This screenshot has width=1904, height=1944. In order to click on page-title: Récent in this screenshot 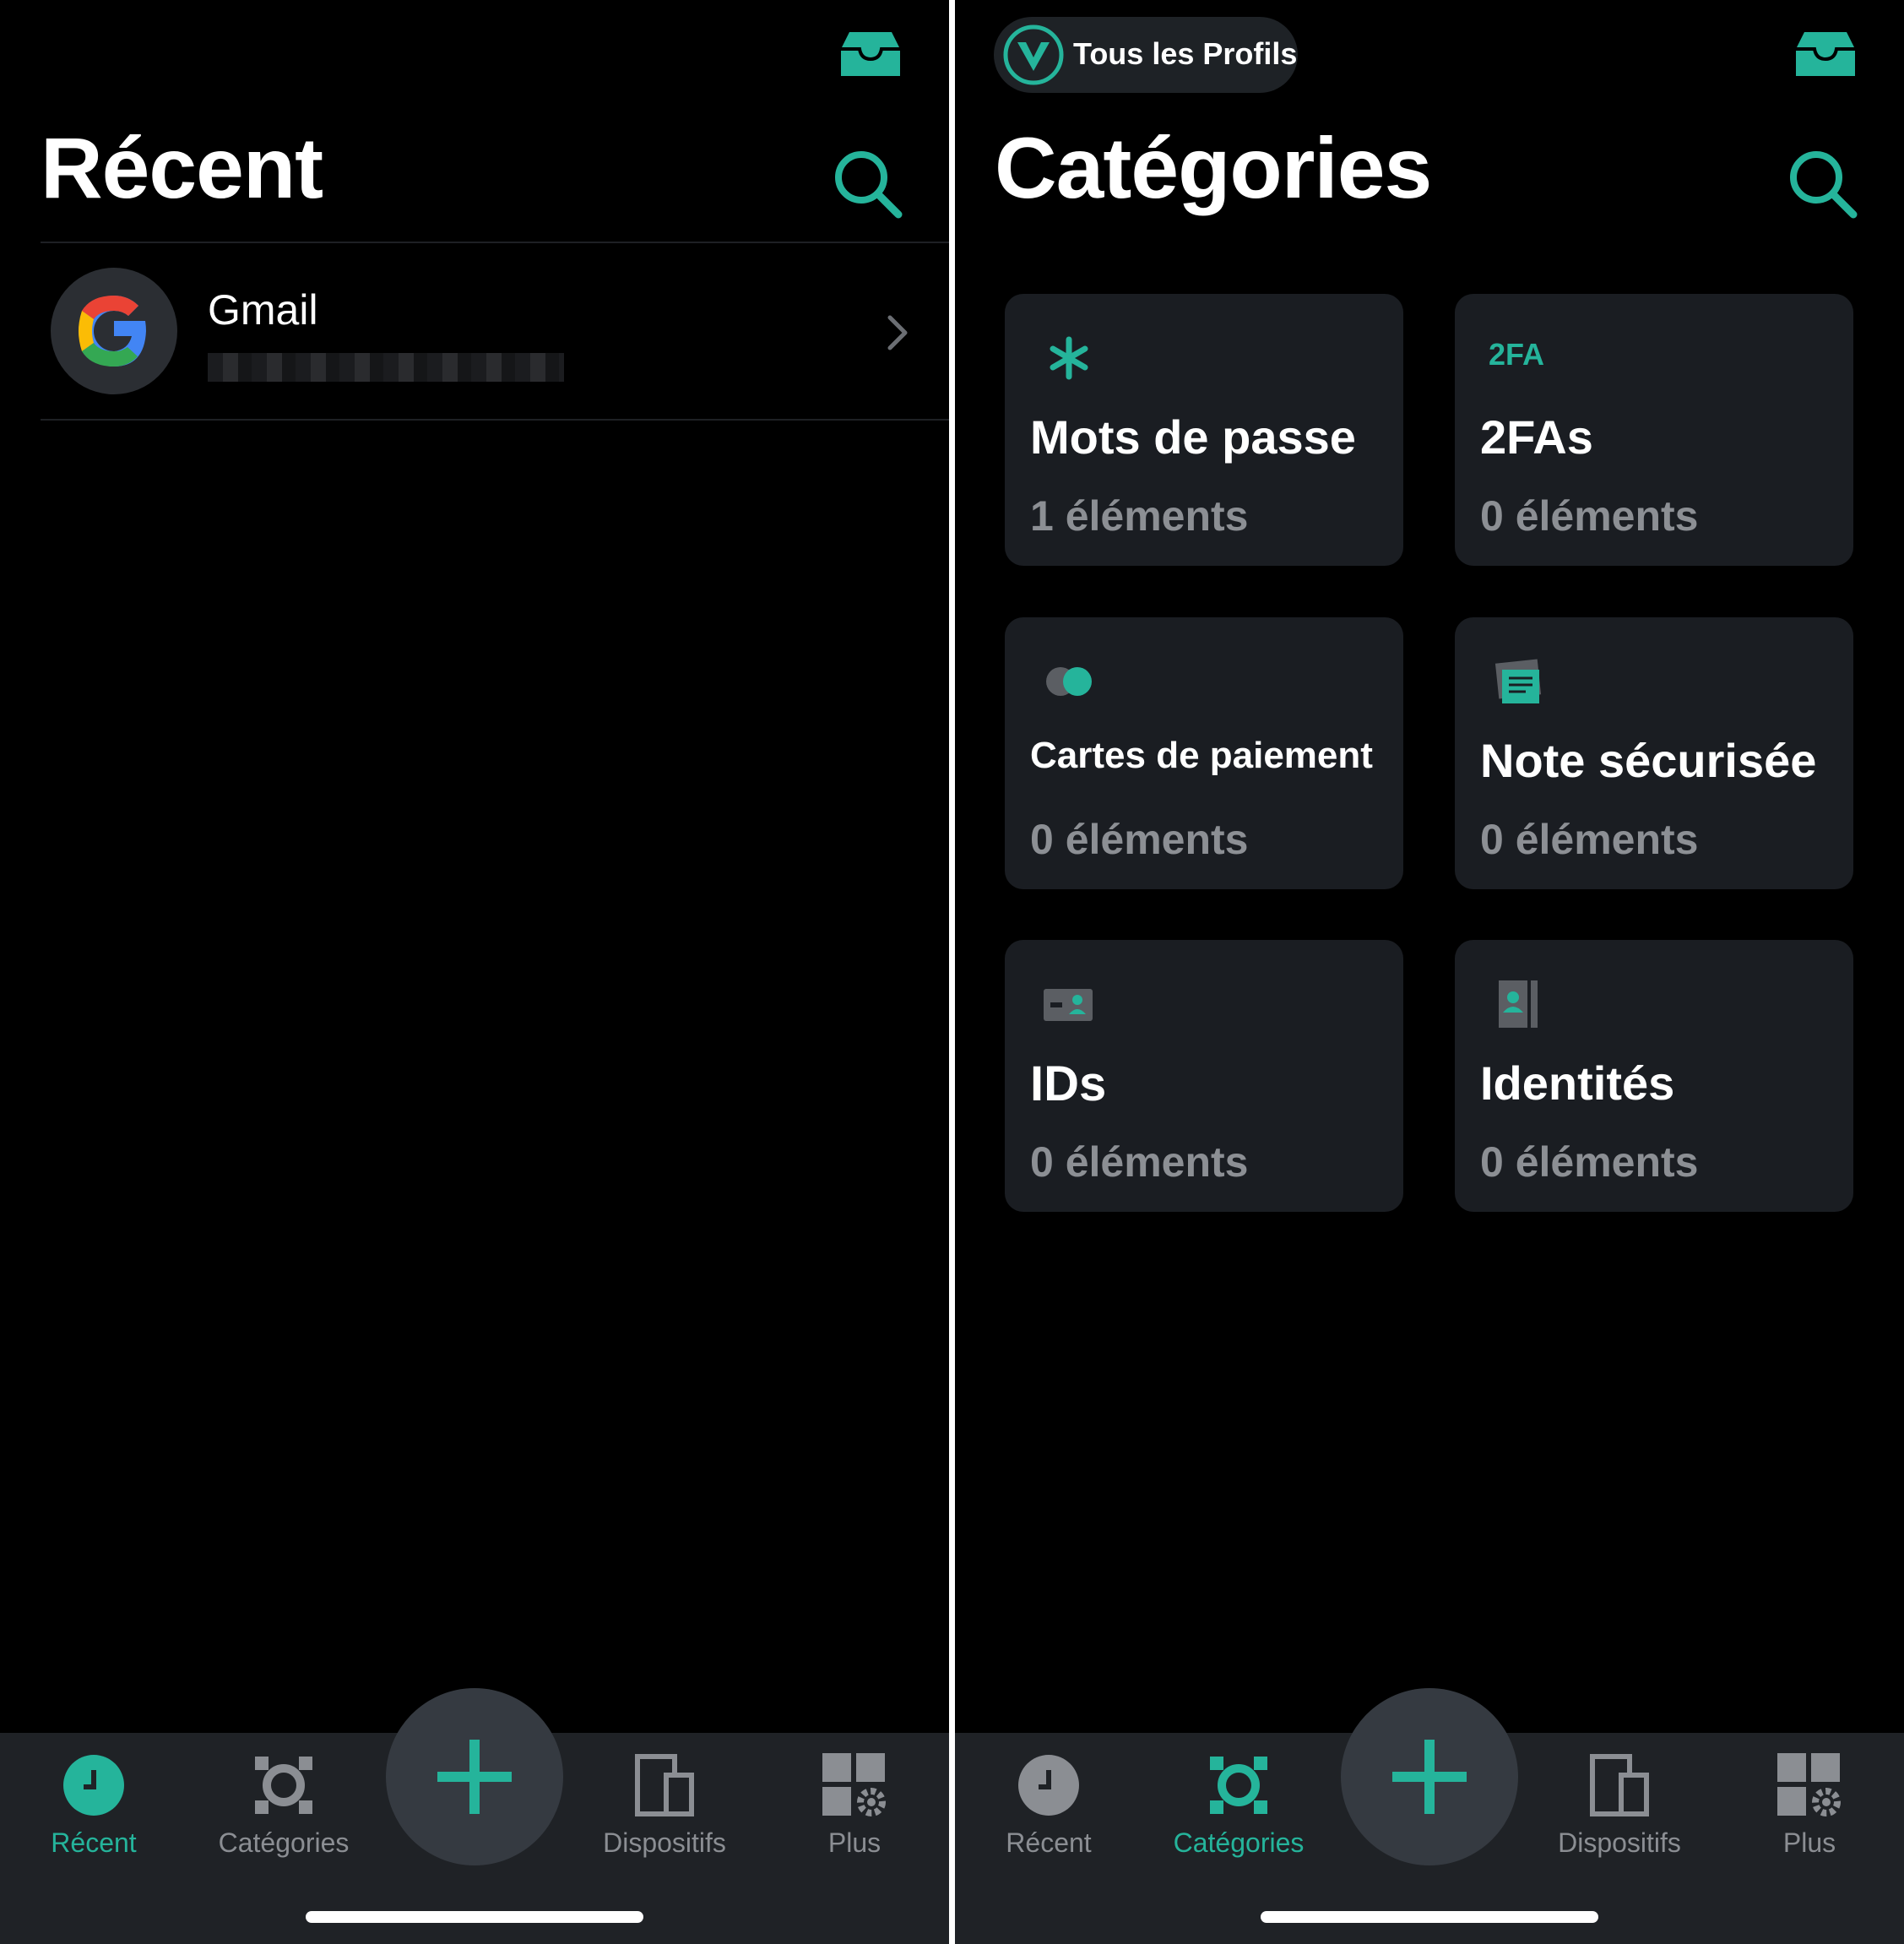, I will do `click(182, 168)`.